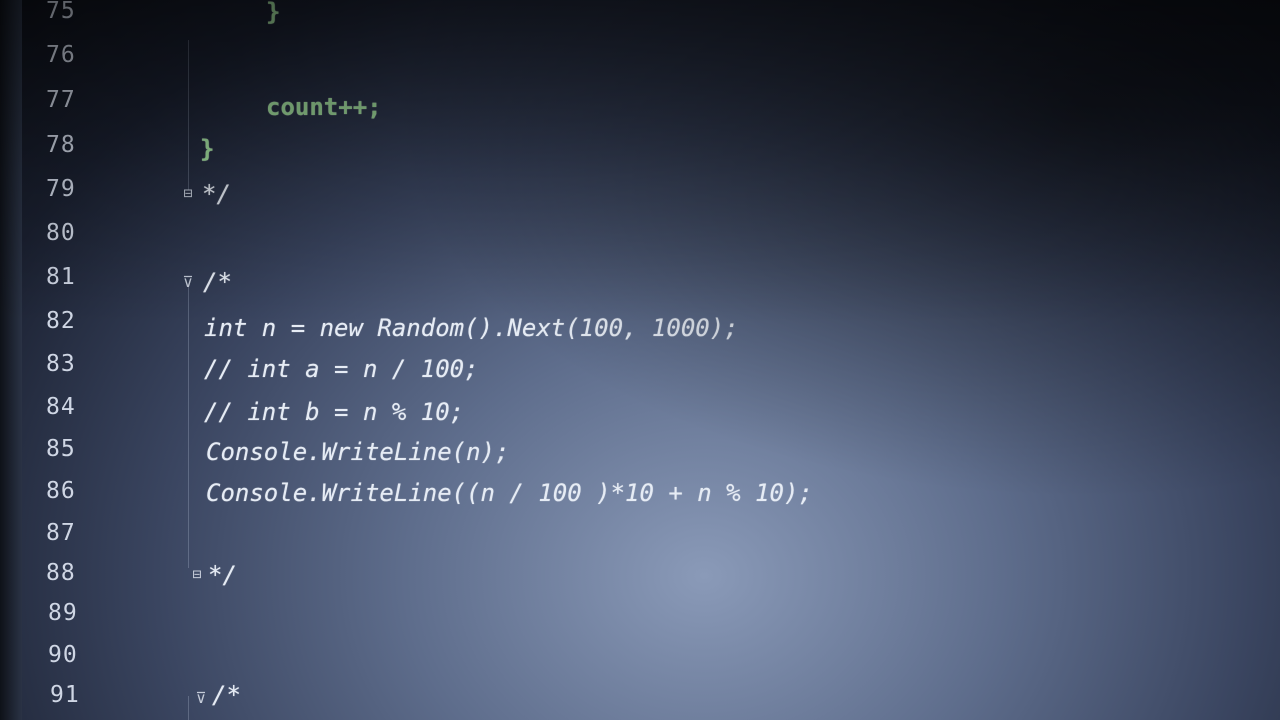  What do you see at coordinates (61, 55) in the screenshot?
I see `line-number: 76` at bounding box center [61, 55].